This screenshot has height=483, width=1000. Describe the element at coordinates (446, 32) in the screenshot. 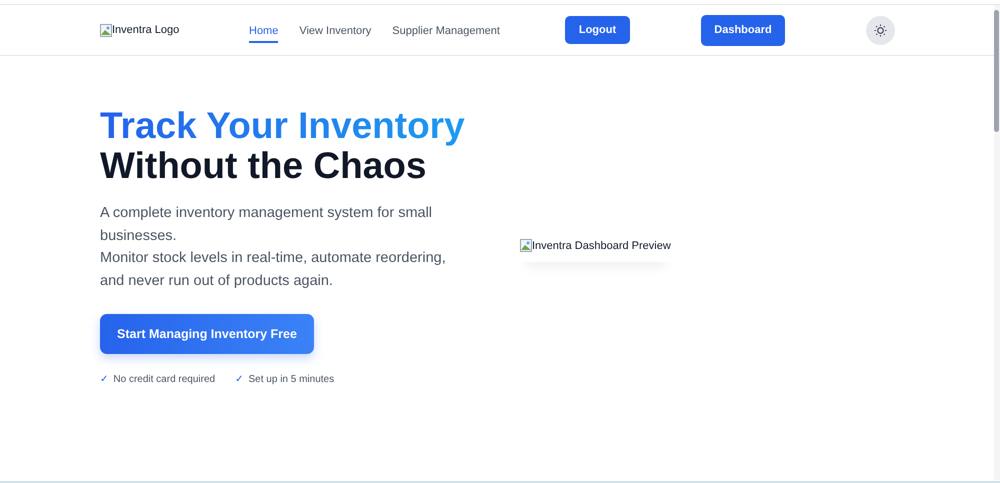

I see `nav-link: Supplier Management` at that location.